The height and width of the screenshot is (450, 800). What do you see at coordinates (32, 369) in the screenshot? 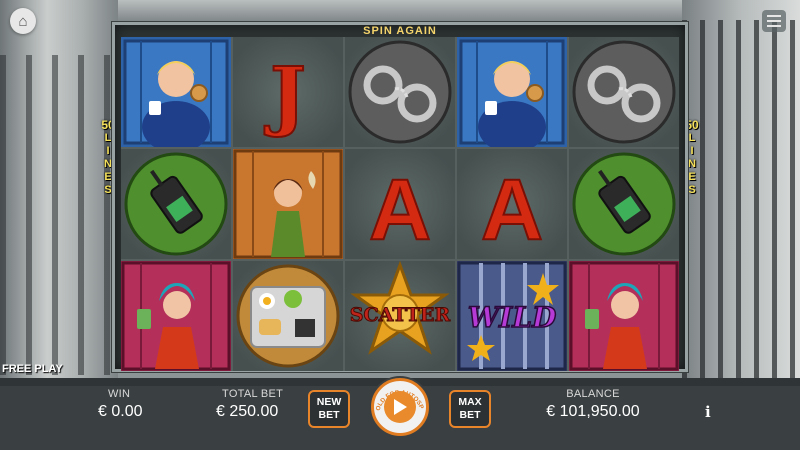
I see `free-play-label: FREE PLAY` at bounding box center [32, 369].